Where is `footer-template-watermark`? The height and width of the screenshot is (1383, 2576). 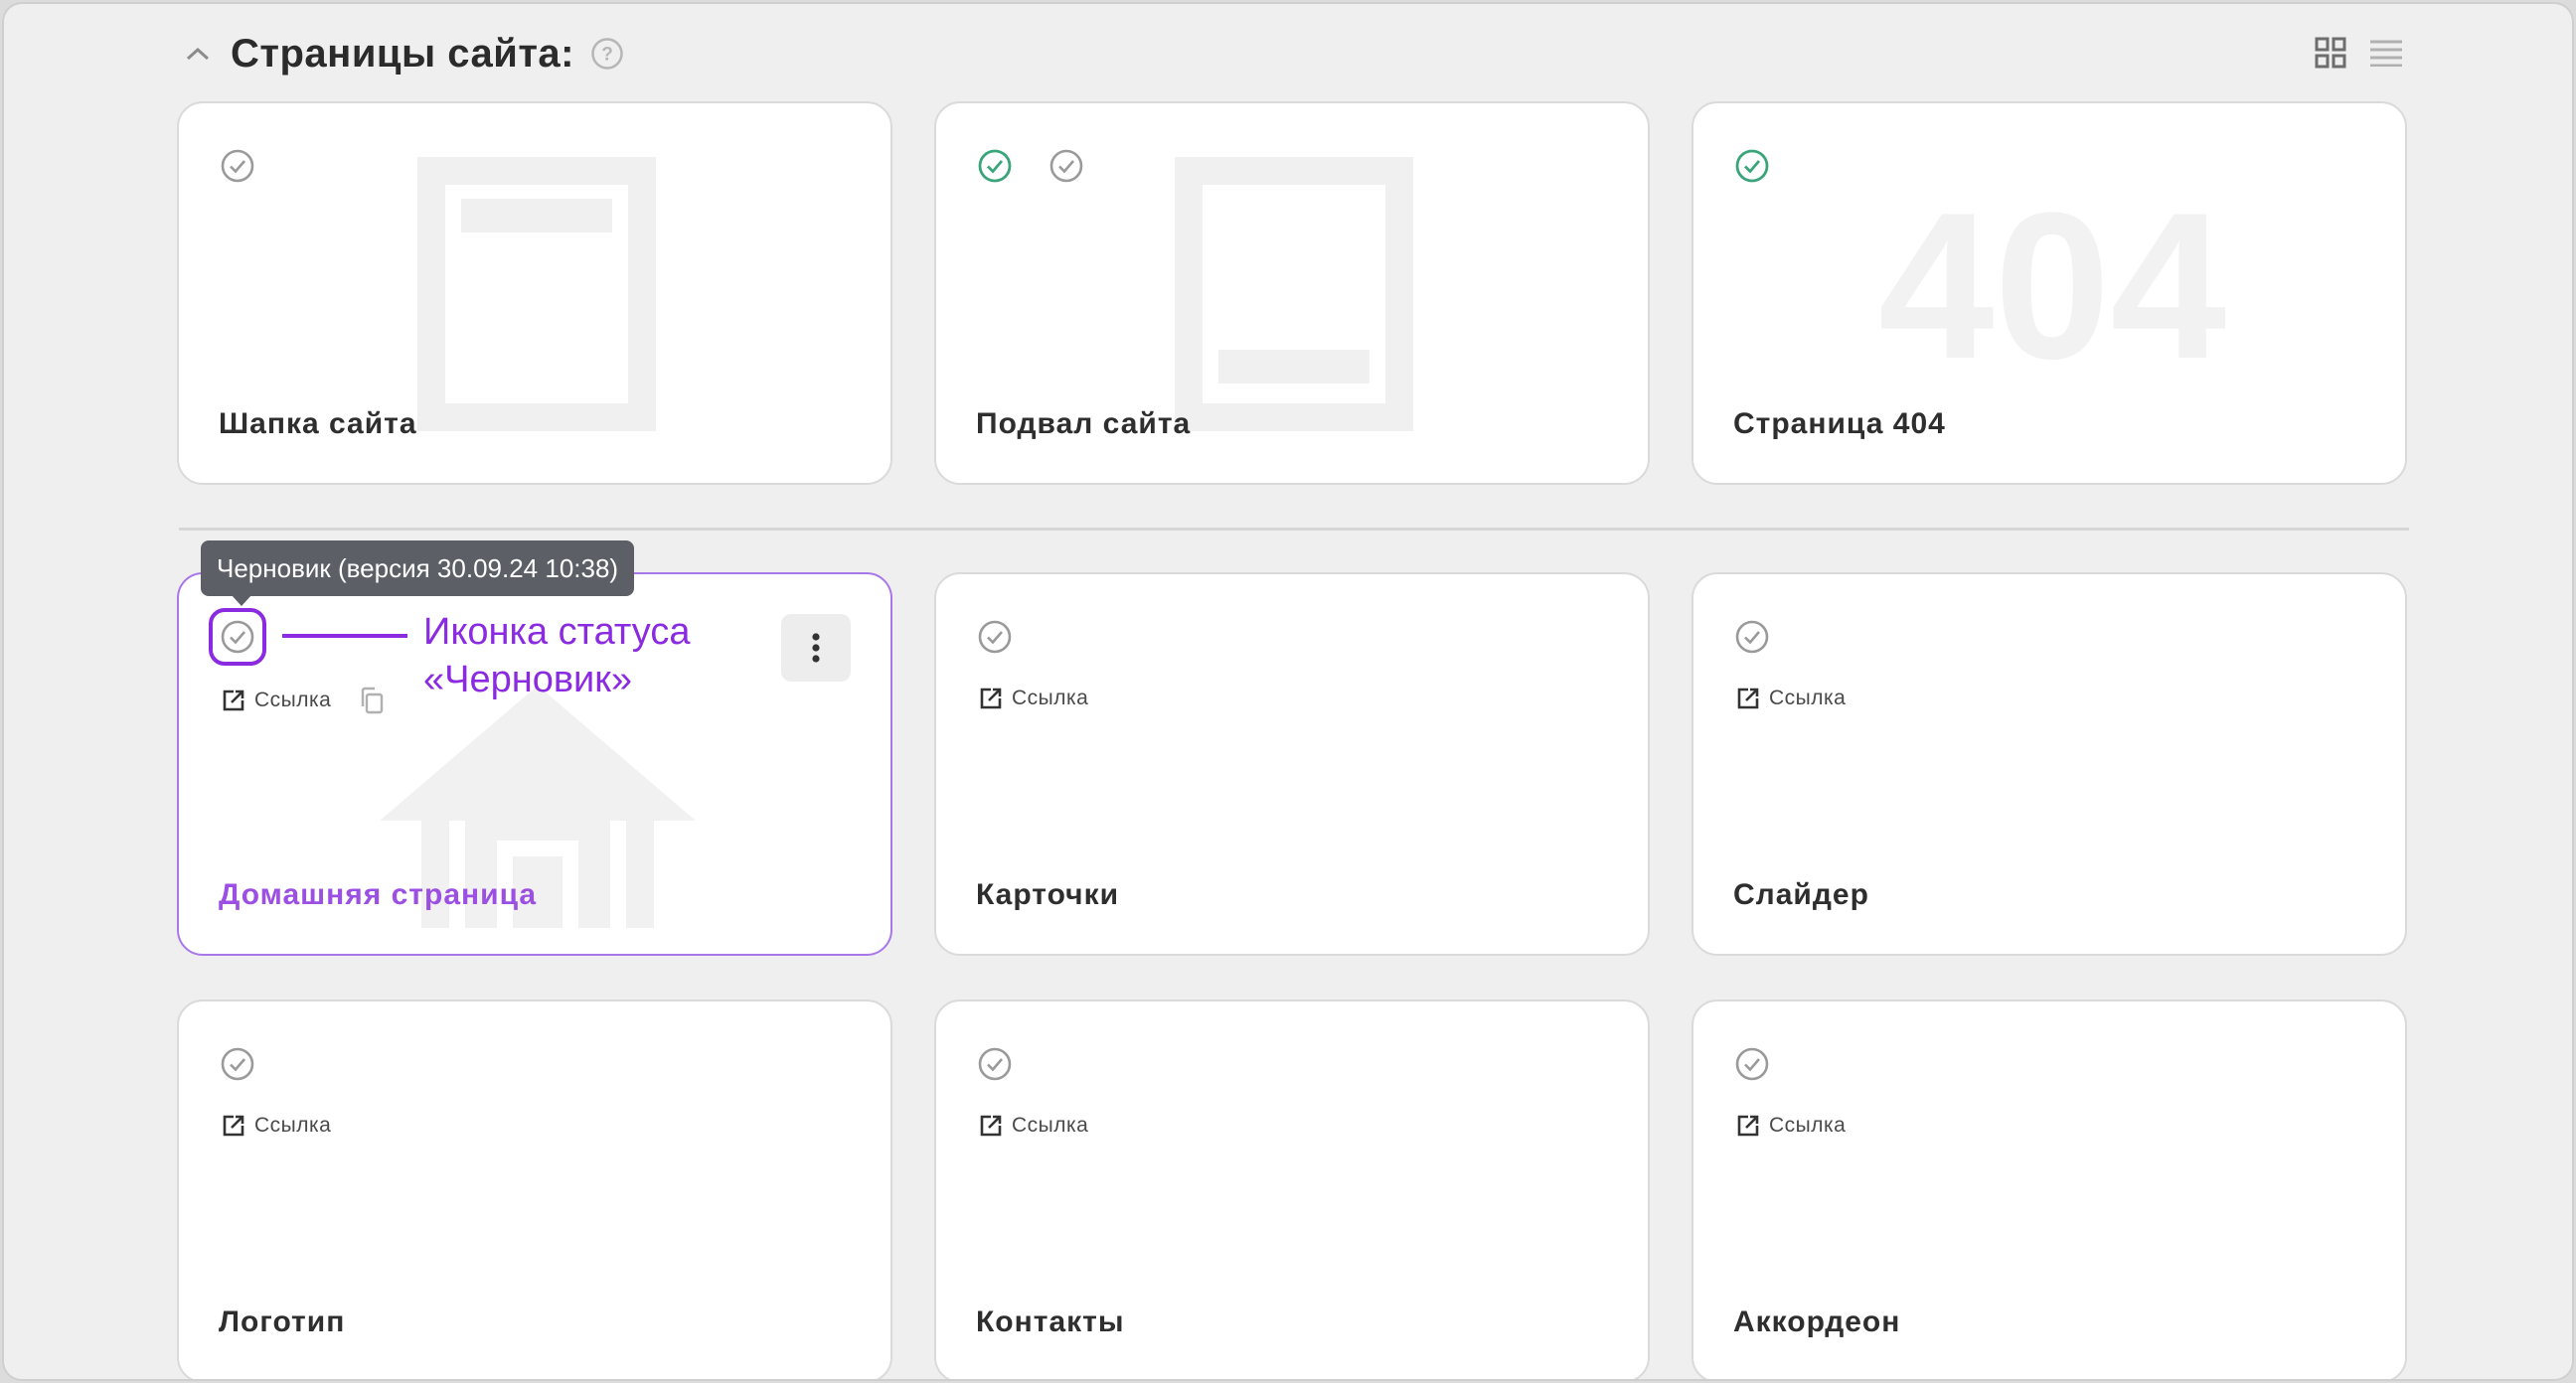
footer-template-watermark is located at coordinates (1294, 294).